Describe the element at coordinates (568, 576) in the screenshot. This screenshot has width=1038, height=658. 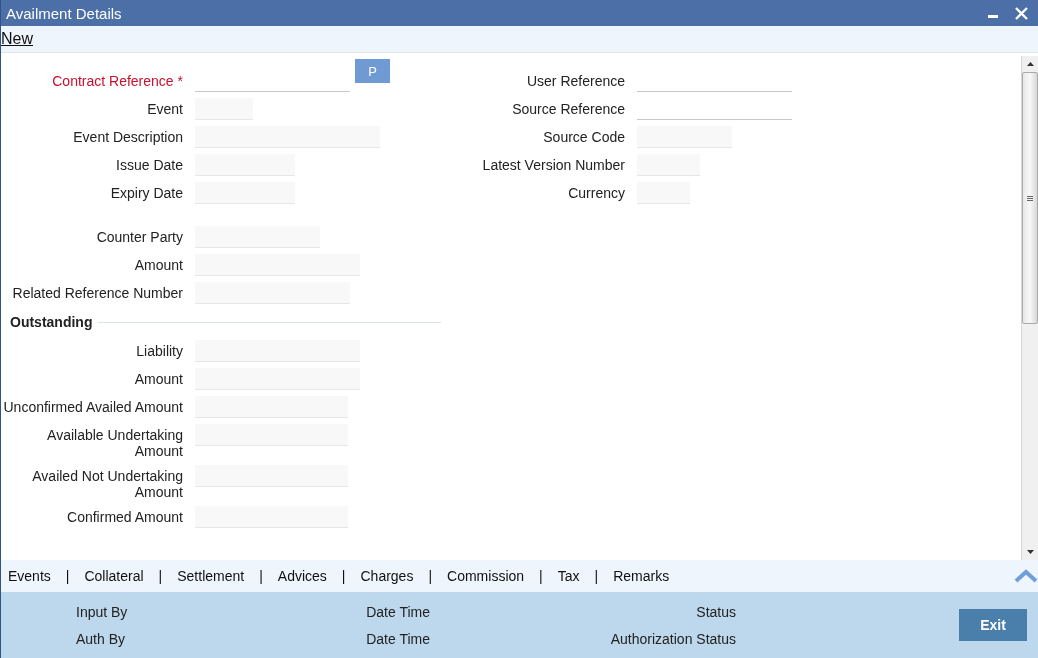
I see `tab-link: Tax` at that location.